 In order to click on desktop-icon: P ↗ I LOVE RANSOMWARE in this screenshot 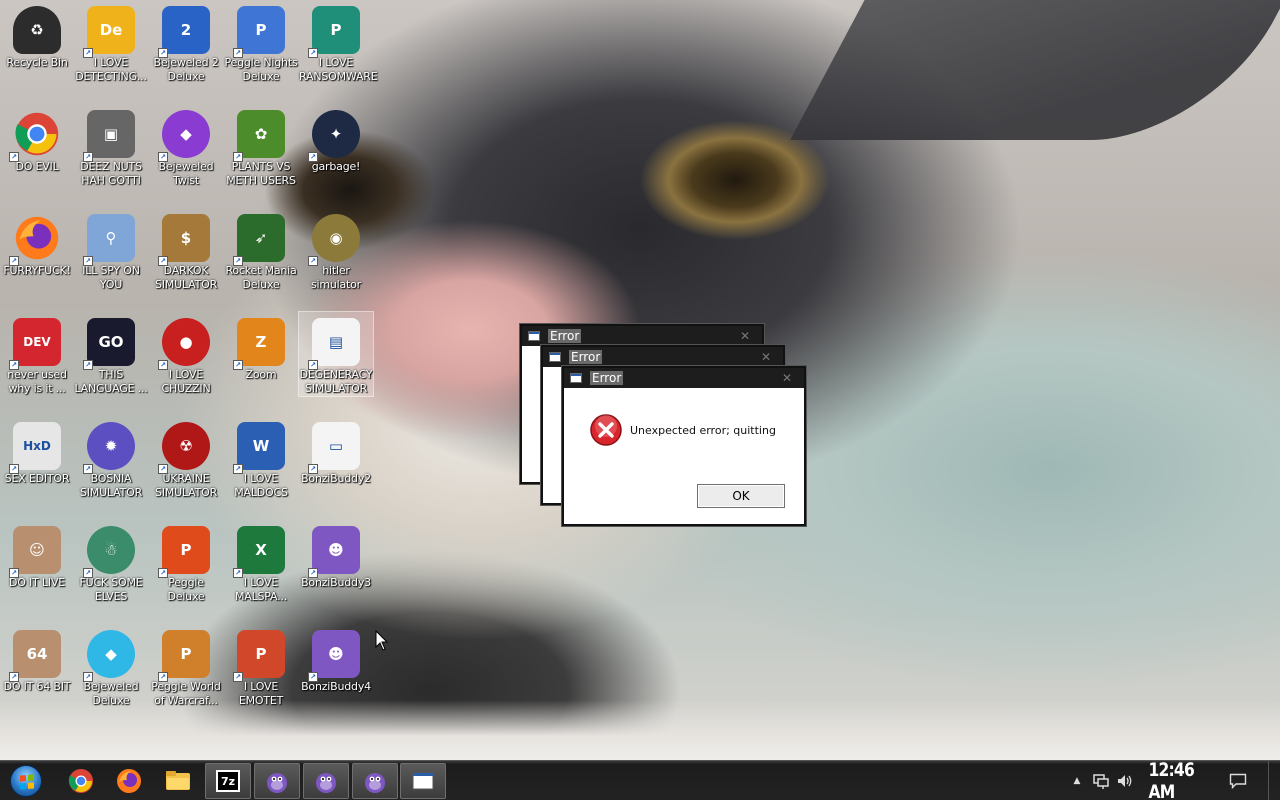, I will do `click(338, 42)`.